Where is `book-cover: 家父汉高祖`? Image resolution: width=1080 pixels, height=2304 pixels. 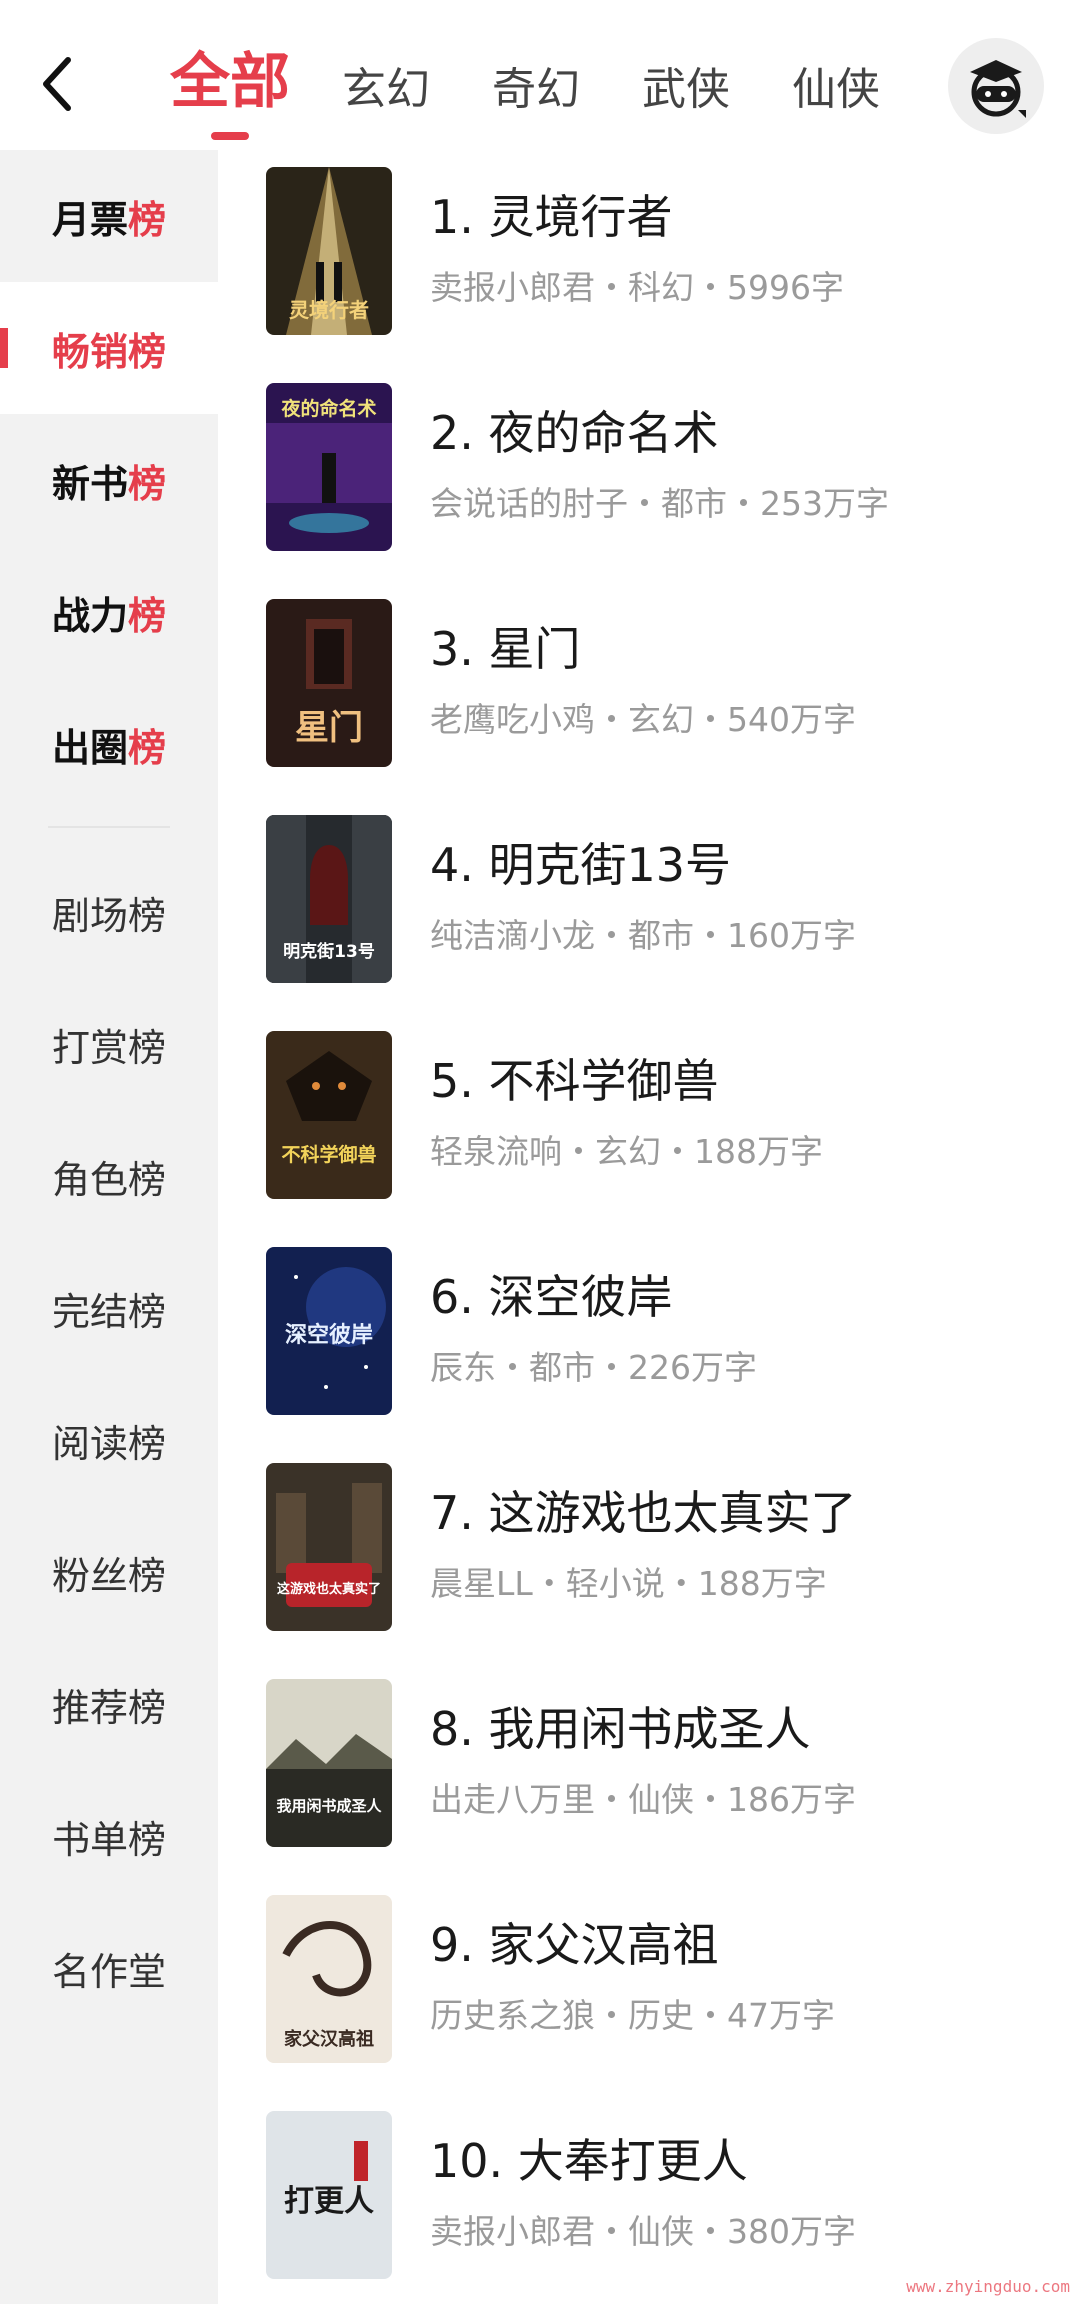 book-cover: 家父汉高祖 is located at coordinates (329, 1979).